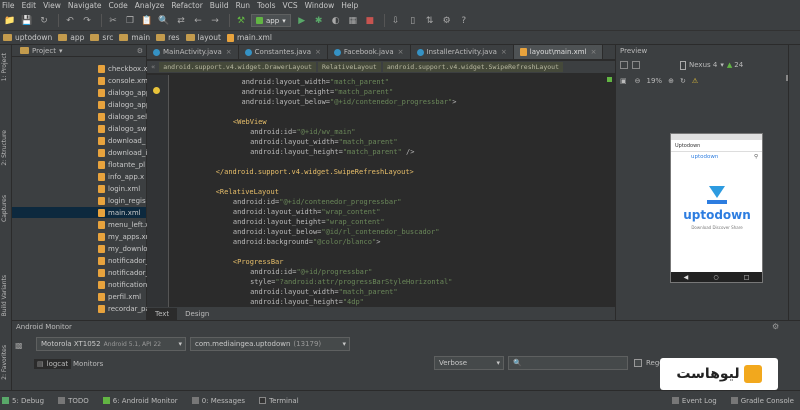 The image size is (800, 410). What do you see at coordinates (430, 21) in the screenshot?
I see `sync-gradle-icon: ⇅` at bounding box center [430, 21].